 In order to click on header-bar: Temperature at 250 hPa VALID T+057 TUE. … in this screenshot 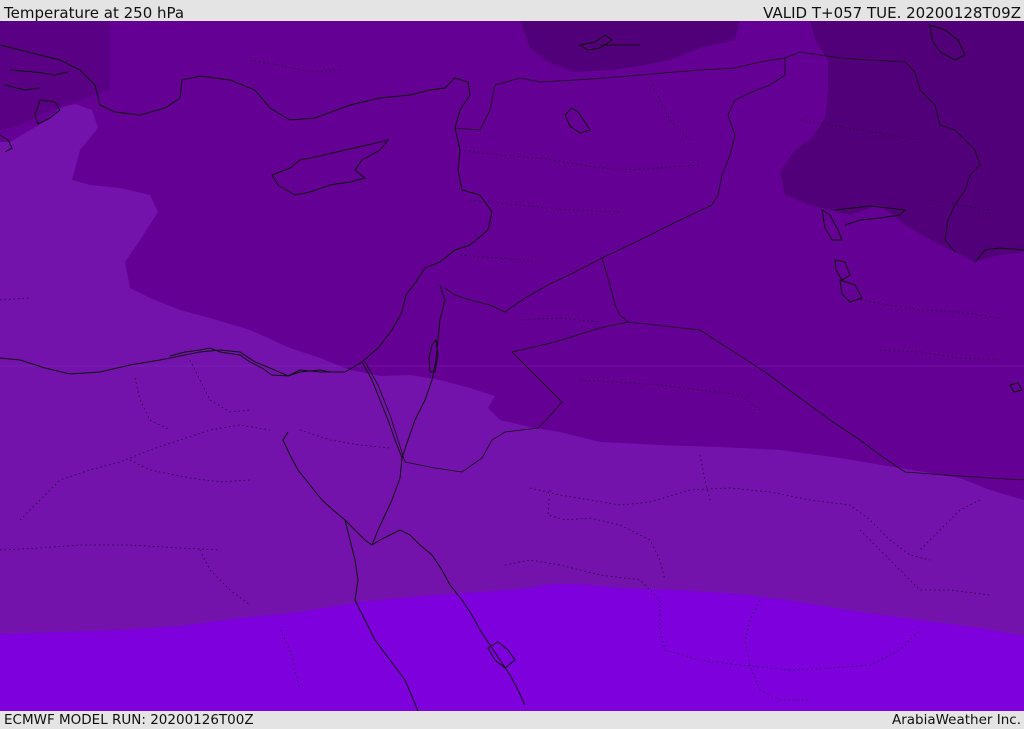, I will do `click(512, 11)`.